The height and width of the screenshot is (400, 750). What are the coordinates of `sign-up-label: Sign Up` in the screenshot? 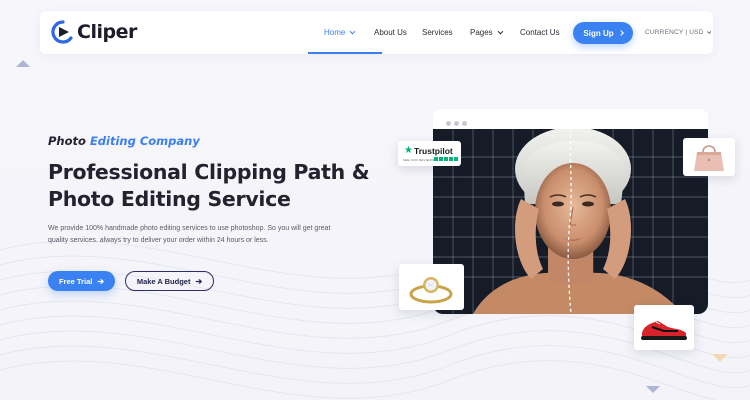 It's located at (598, 33).